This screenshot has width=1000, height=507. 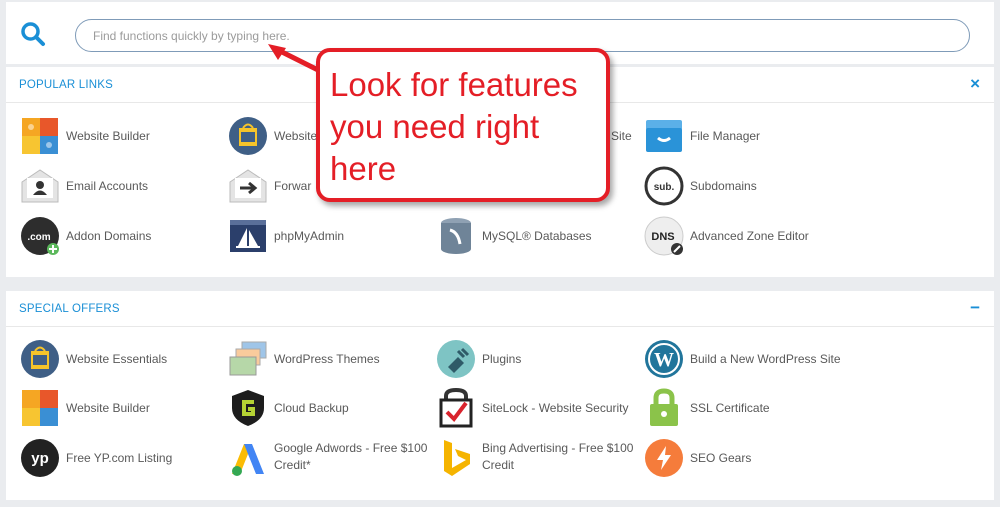 What do you see at coordinates (730, 408) in the screenshot?
I see `offer-label: SSL Certificate` at bounding box center [730, 408].